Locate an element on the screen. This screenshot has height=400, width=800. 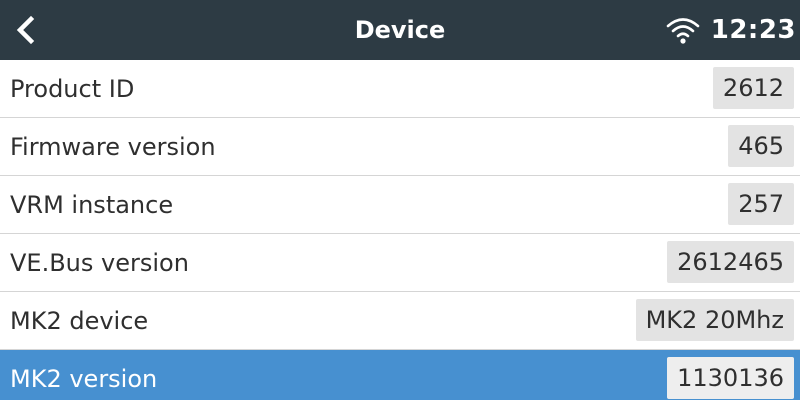
list-item-product-id: Product ID 2612 is located at coordinates (400, 89).